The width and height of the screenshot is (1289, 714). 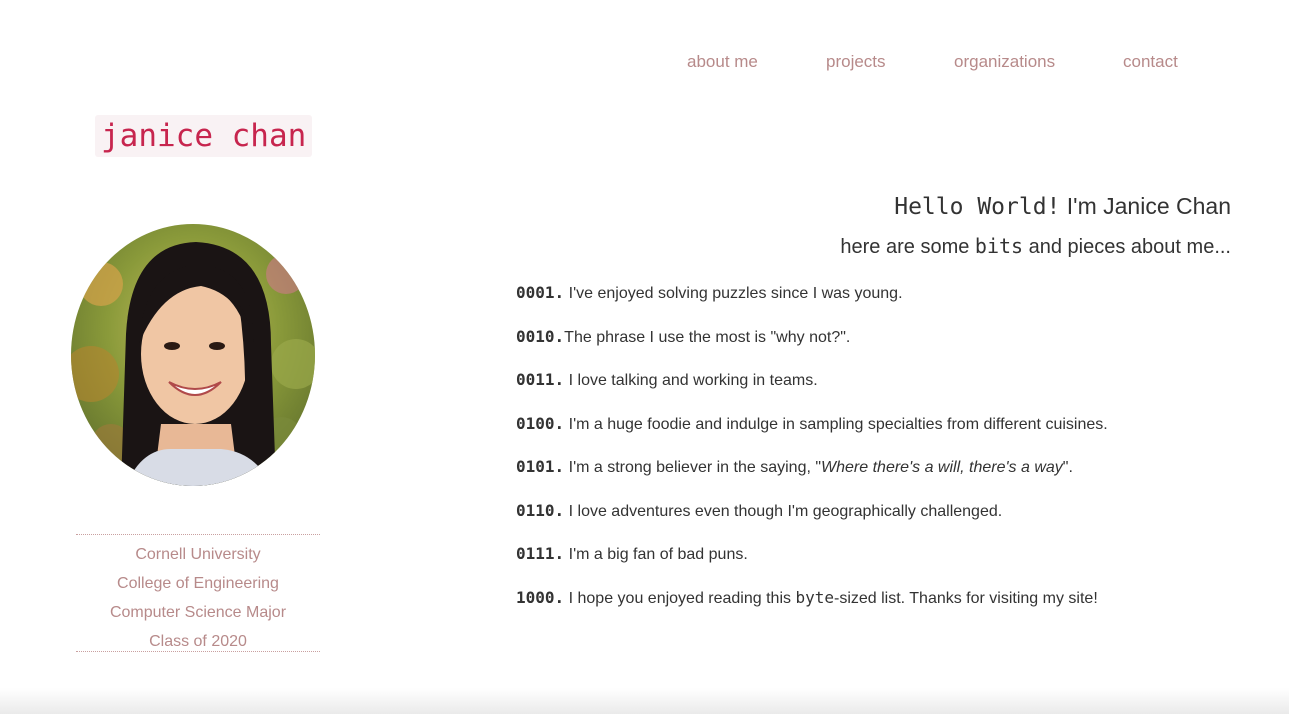 What do you see at coordinates (876, 566) in the screenshot?
I see `fact-item: 0111. I'm a big fan of bad puns.` at bounding box center [876, 566].